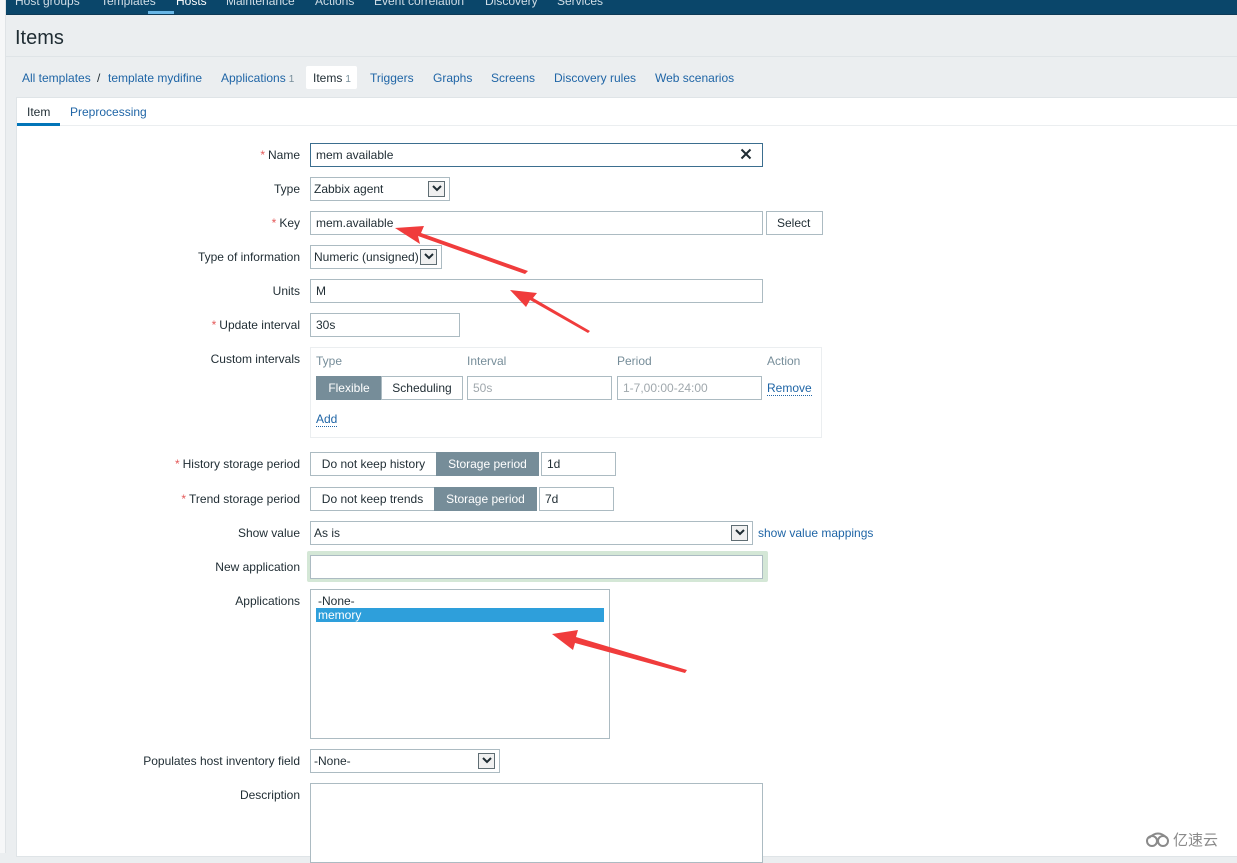  Describe the element at coordinates (248, 257) in the screenshot. I see `type-of-information-label: Type of information` at that location.